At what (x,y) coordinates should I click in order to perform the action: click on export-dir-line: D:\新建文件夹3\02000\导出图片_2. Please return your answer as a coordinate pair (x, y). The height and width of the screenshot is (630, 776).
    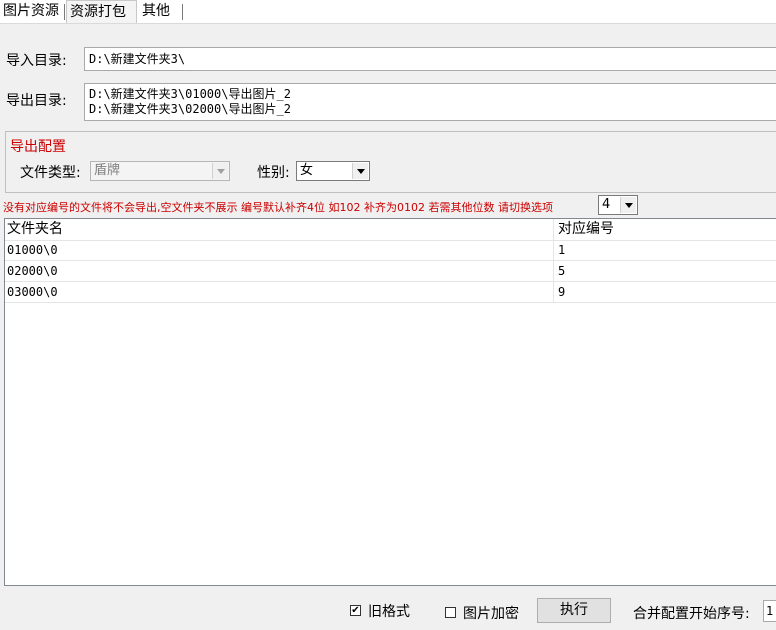
    Looking at the image, I should click on (190, 109).